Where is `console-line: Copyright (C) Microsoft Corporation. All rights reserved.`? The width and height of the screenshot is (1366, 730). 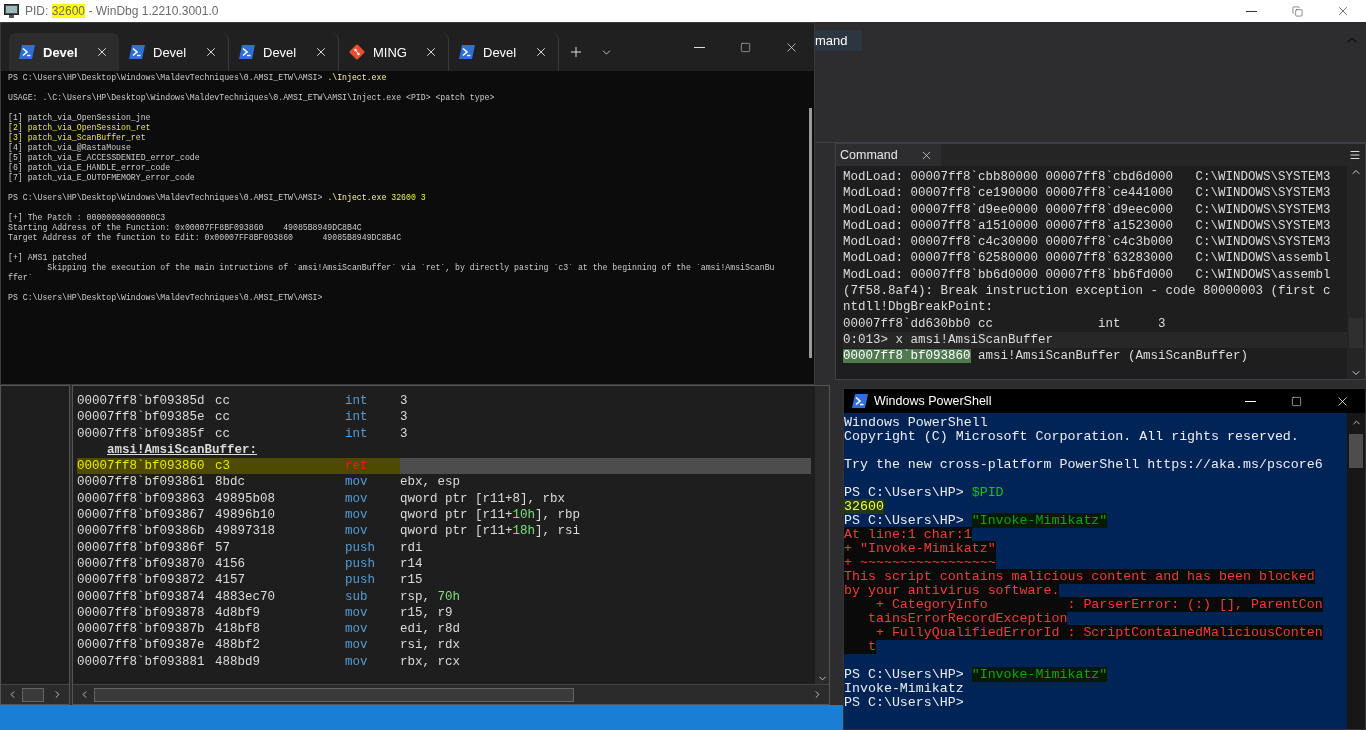
console-line: Copyright (C) Microsoft Corporation. All rights reserved. is located at coordinates (1072, 437).